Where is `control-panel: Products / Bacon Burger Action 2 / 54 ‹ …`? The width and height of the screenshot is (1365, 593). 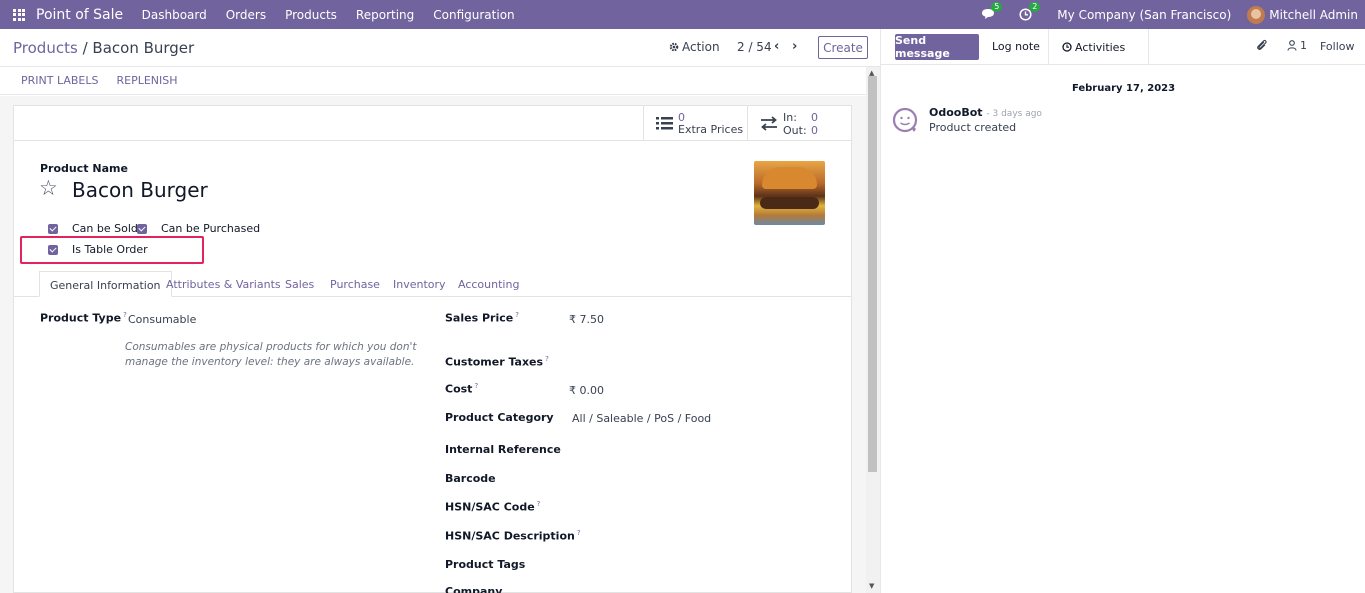 control-panel: Products / Bacon Burger Action 2 / 54 ‹ … is located at coordinates (440, 48).